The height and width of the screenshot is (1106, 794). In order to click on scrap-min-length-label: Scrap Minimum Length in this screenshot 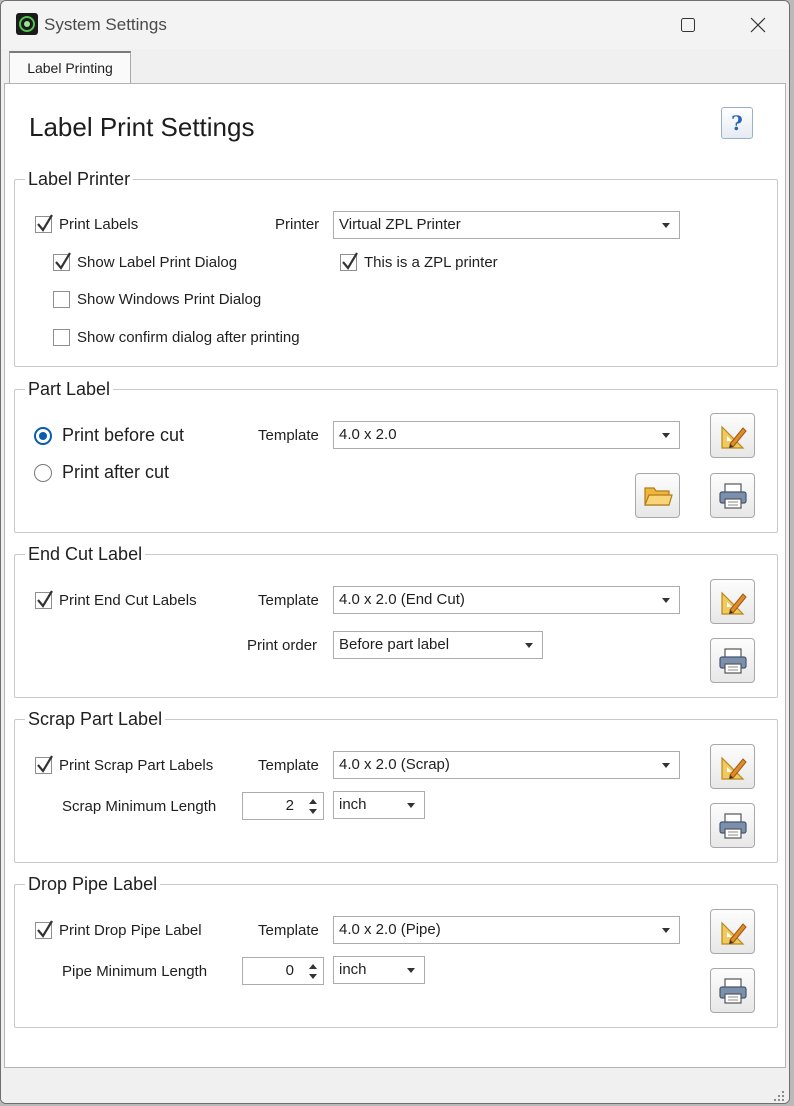, I will do `click(139, 806)`.